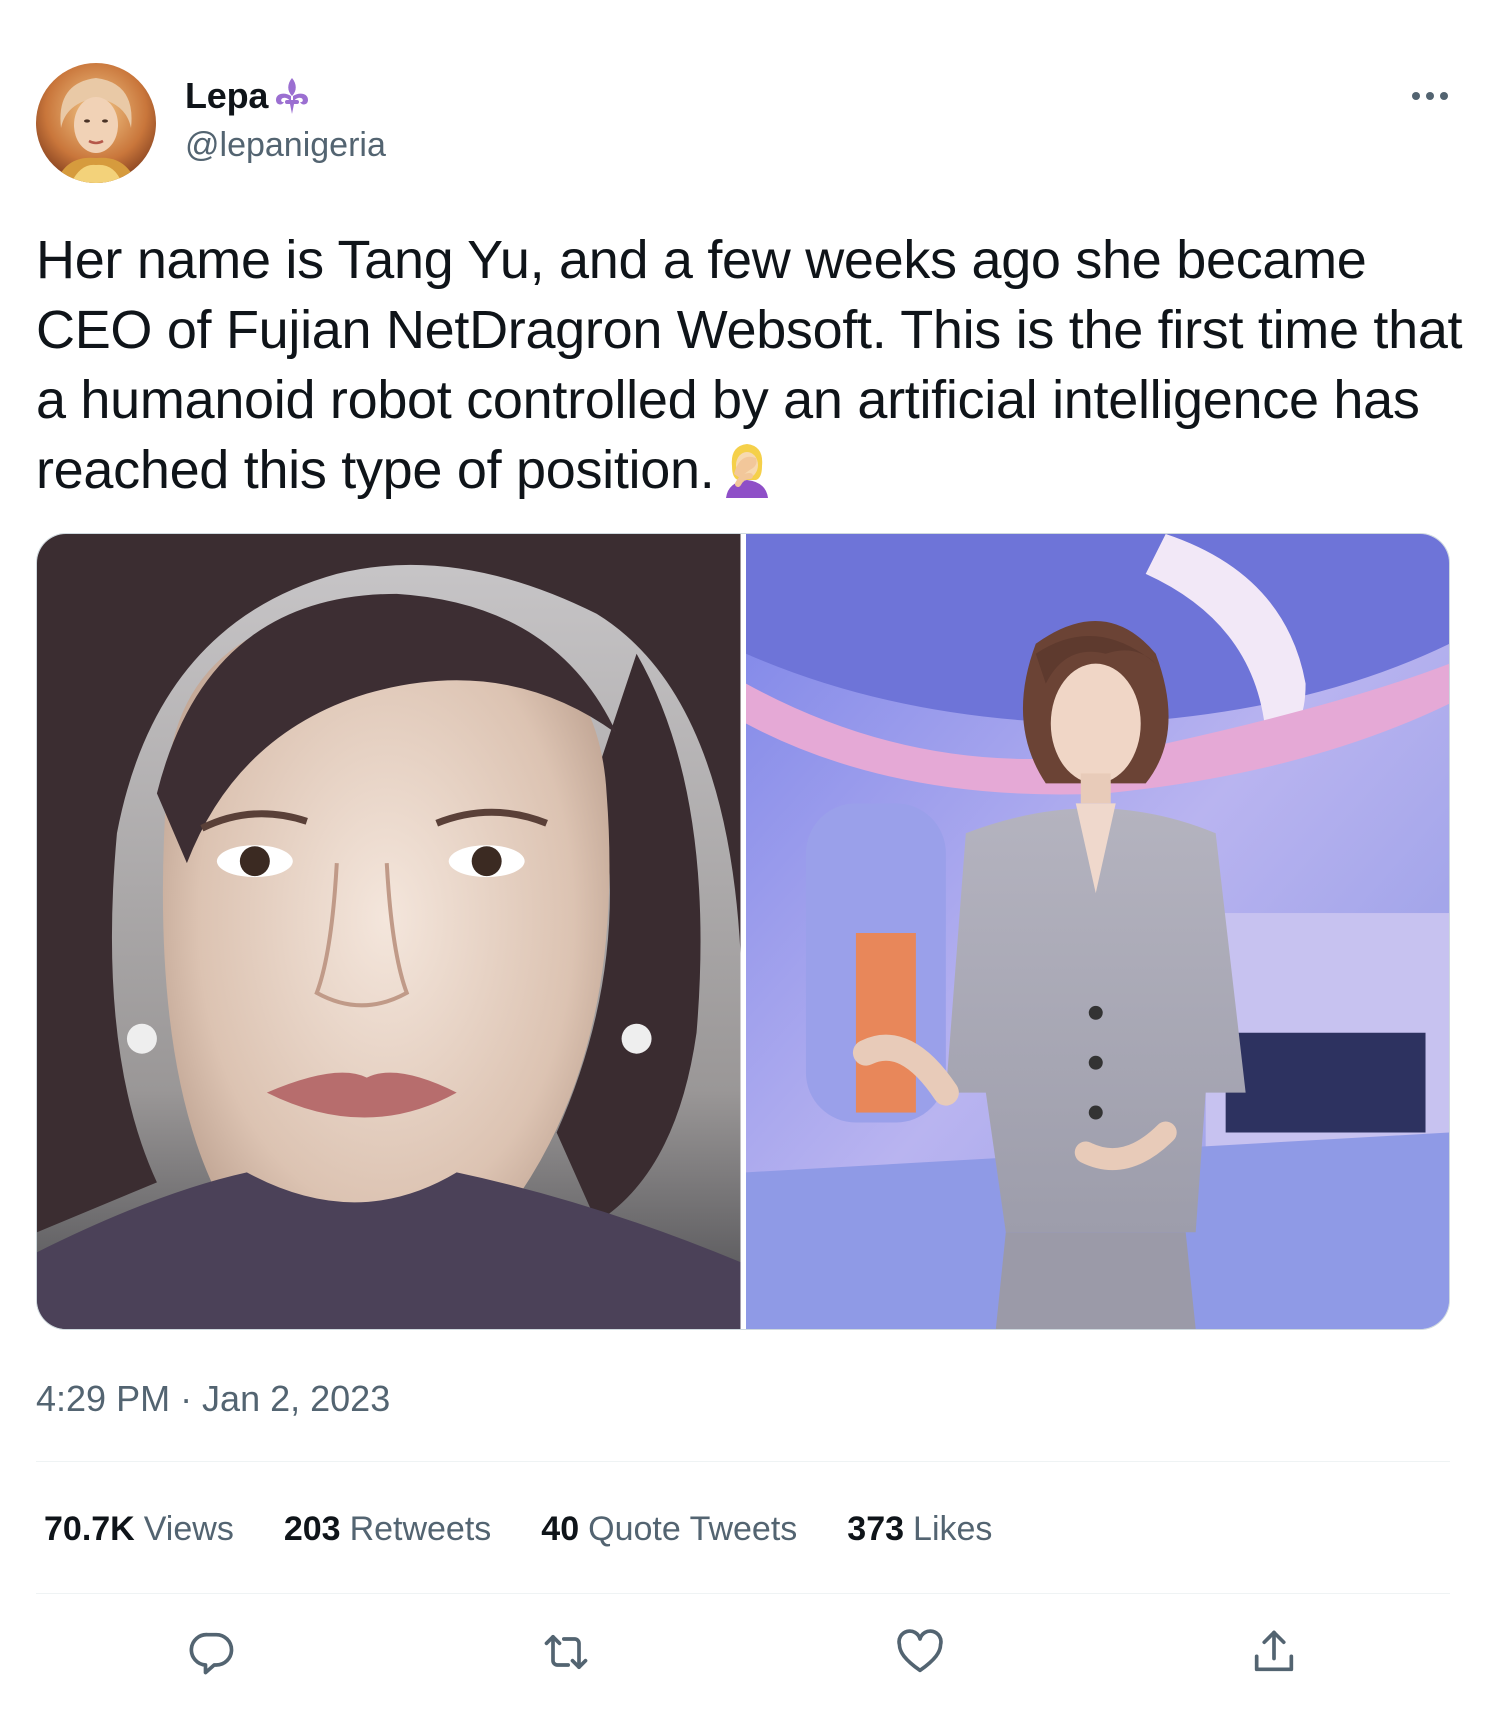 This screenshot has height=1710, width=1492. I want to click on likes-stat: 373 Likes, so click(919, 1529).